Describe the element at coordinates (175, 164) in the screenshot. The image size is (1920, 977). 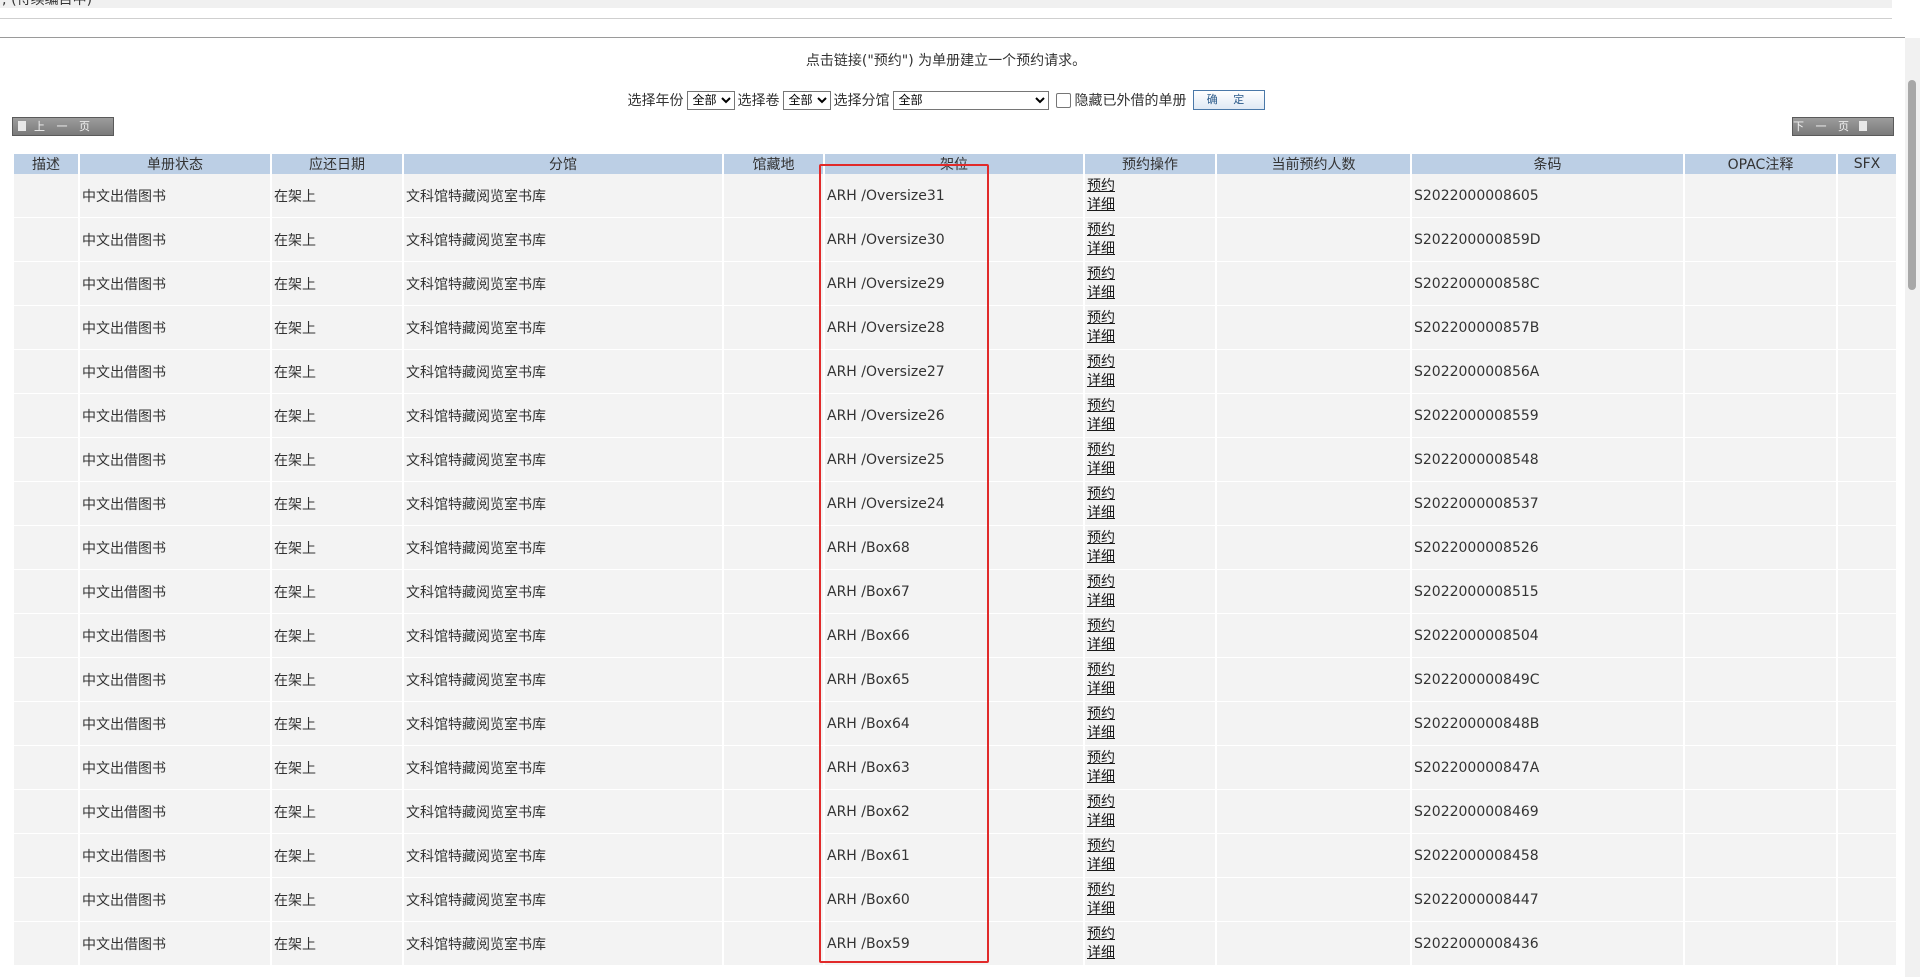
I see `col-header: 单册状态` at that location.